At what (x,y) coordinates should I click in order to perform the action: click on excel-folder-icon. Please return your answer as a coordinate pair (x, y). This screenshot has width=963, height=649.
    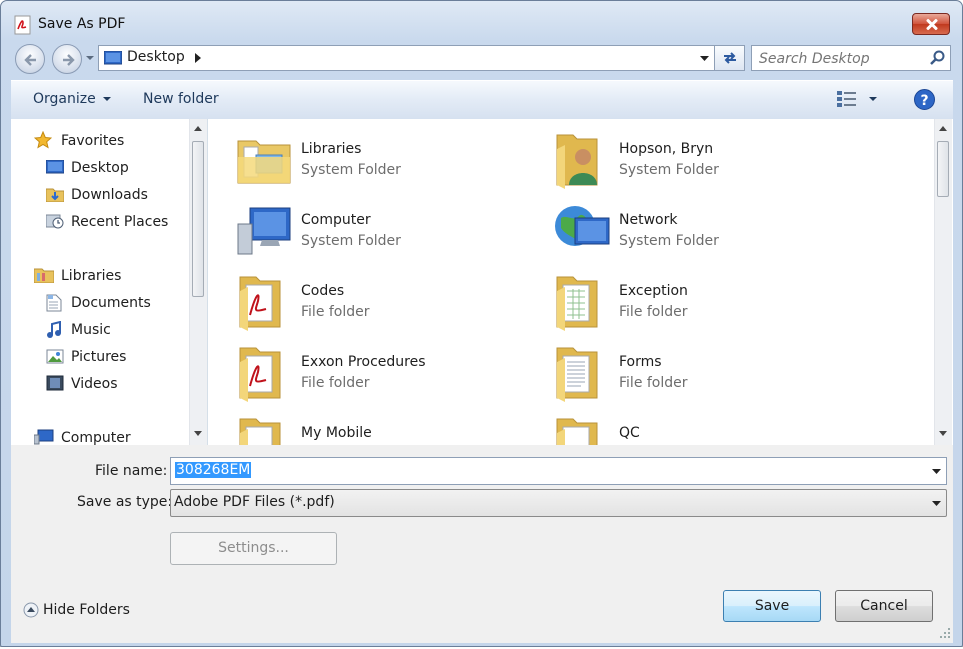
    Looking at the image, I should click on (577, 303).